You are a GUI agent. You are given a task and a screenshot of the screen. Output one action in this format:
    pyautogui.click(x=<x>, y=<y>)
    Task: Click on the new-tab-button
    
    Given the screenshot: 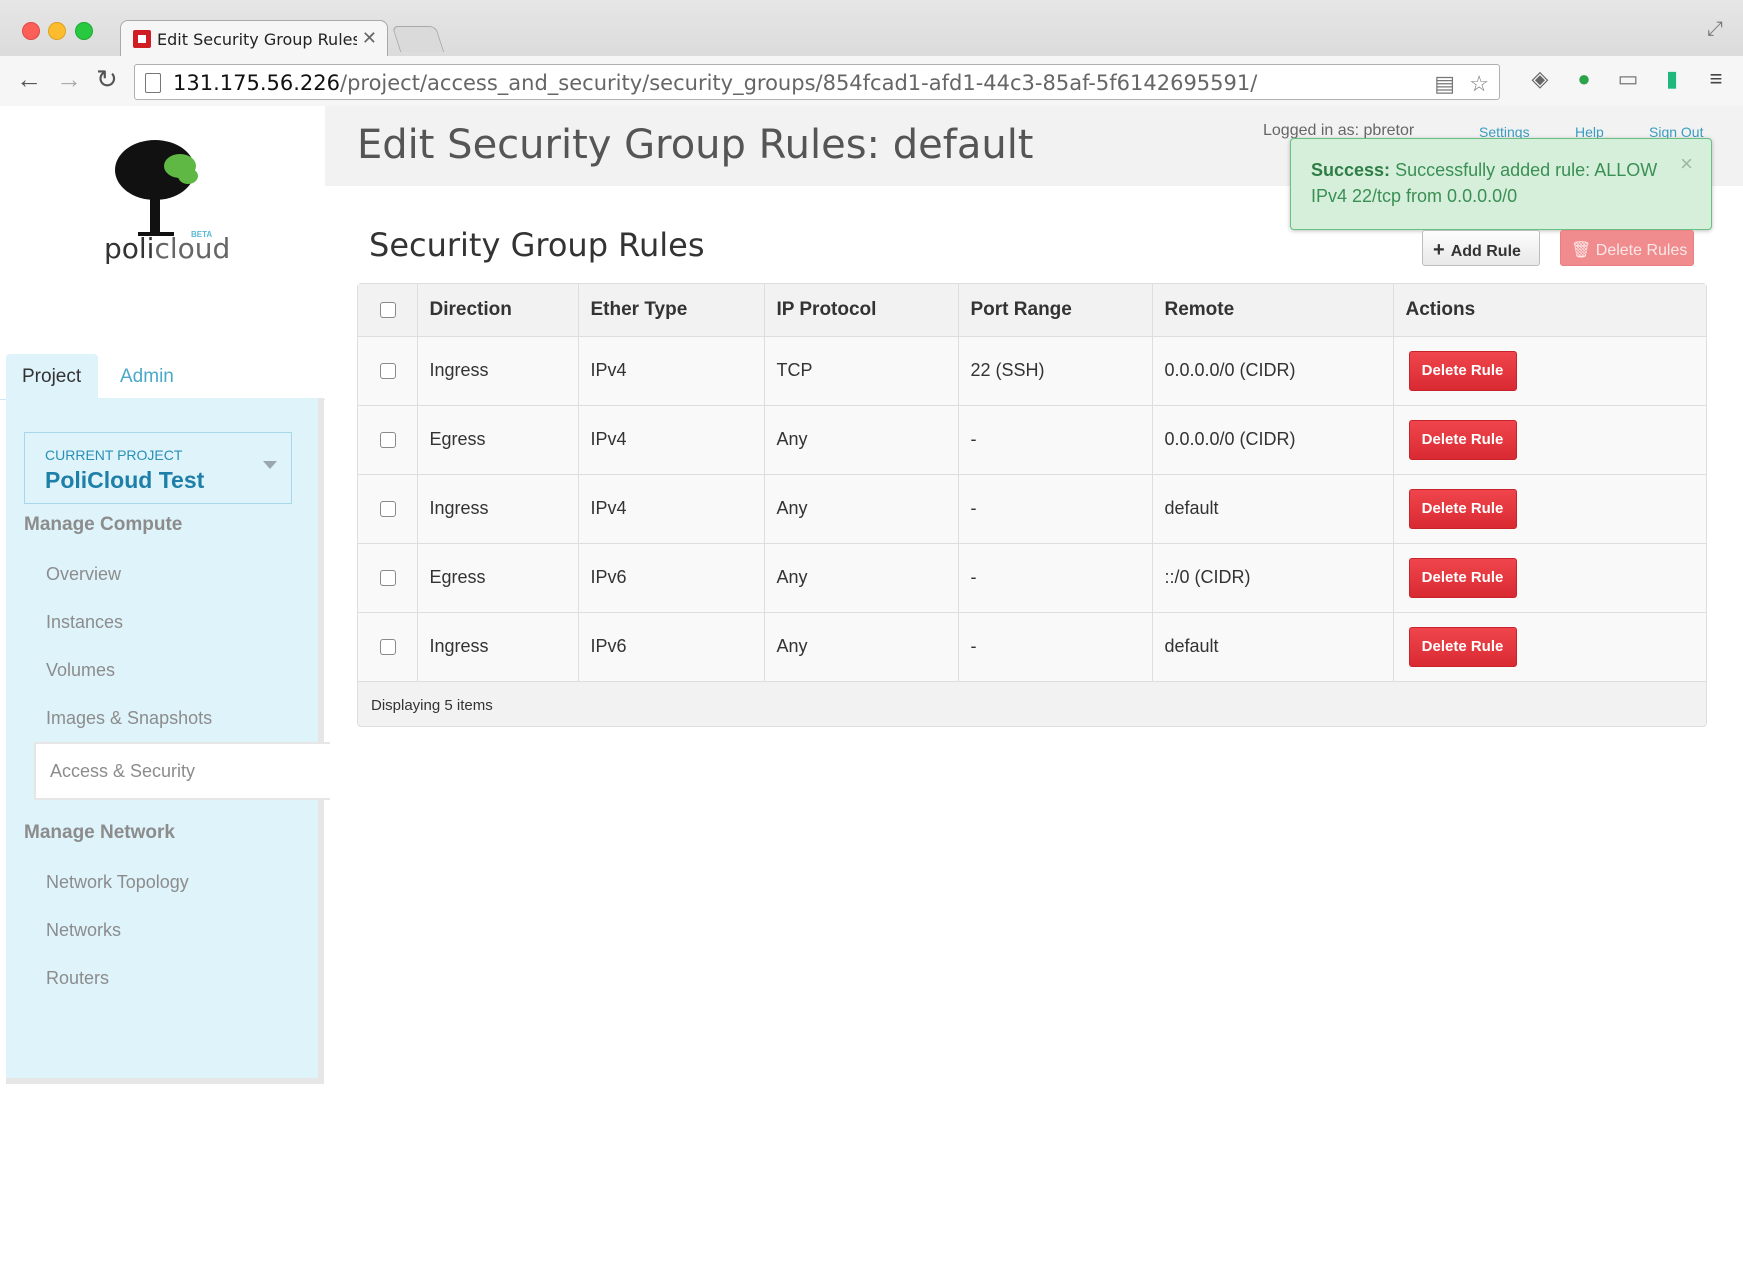 What is the action you would take?
    pyautogui.click(x=418, y=39)
    